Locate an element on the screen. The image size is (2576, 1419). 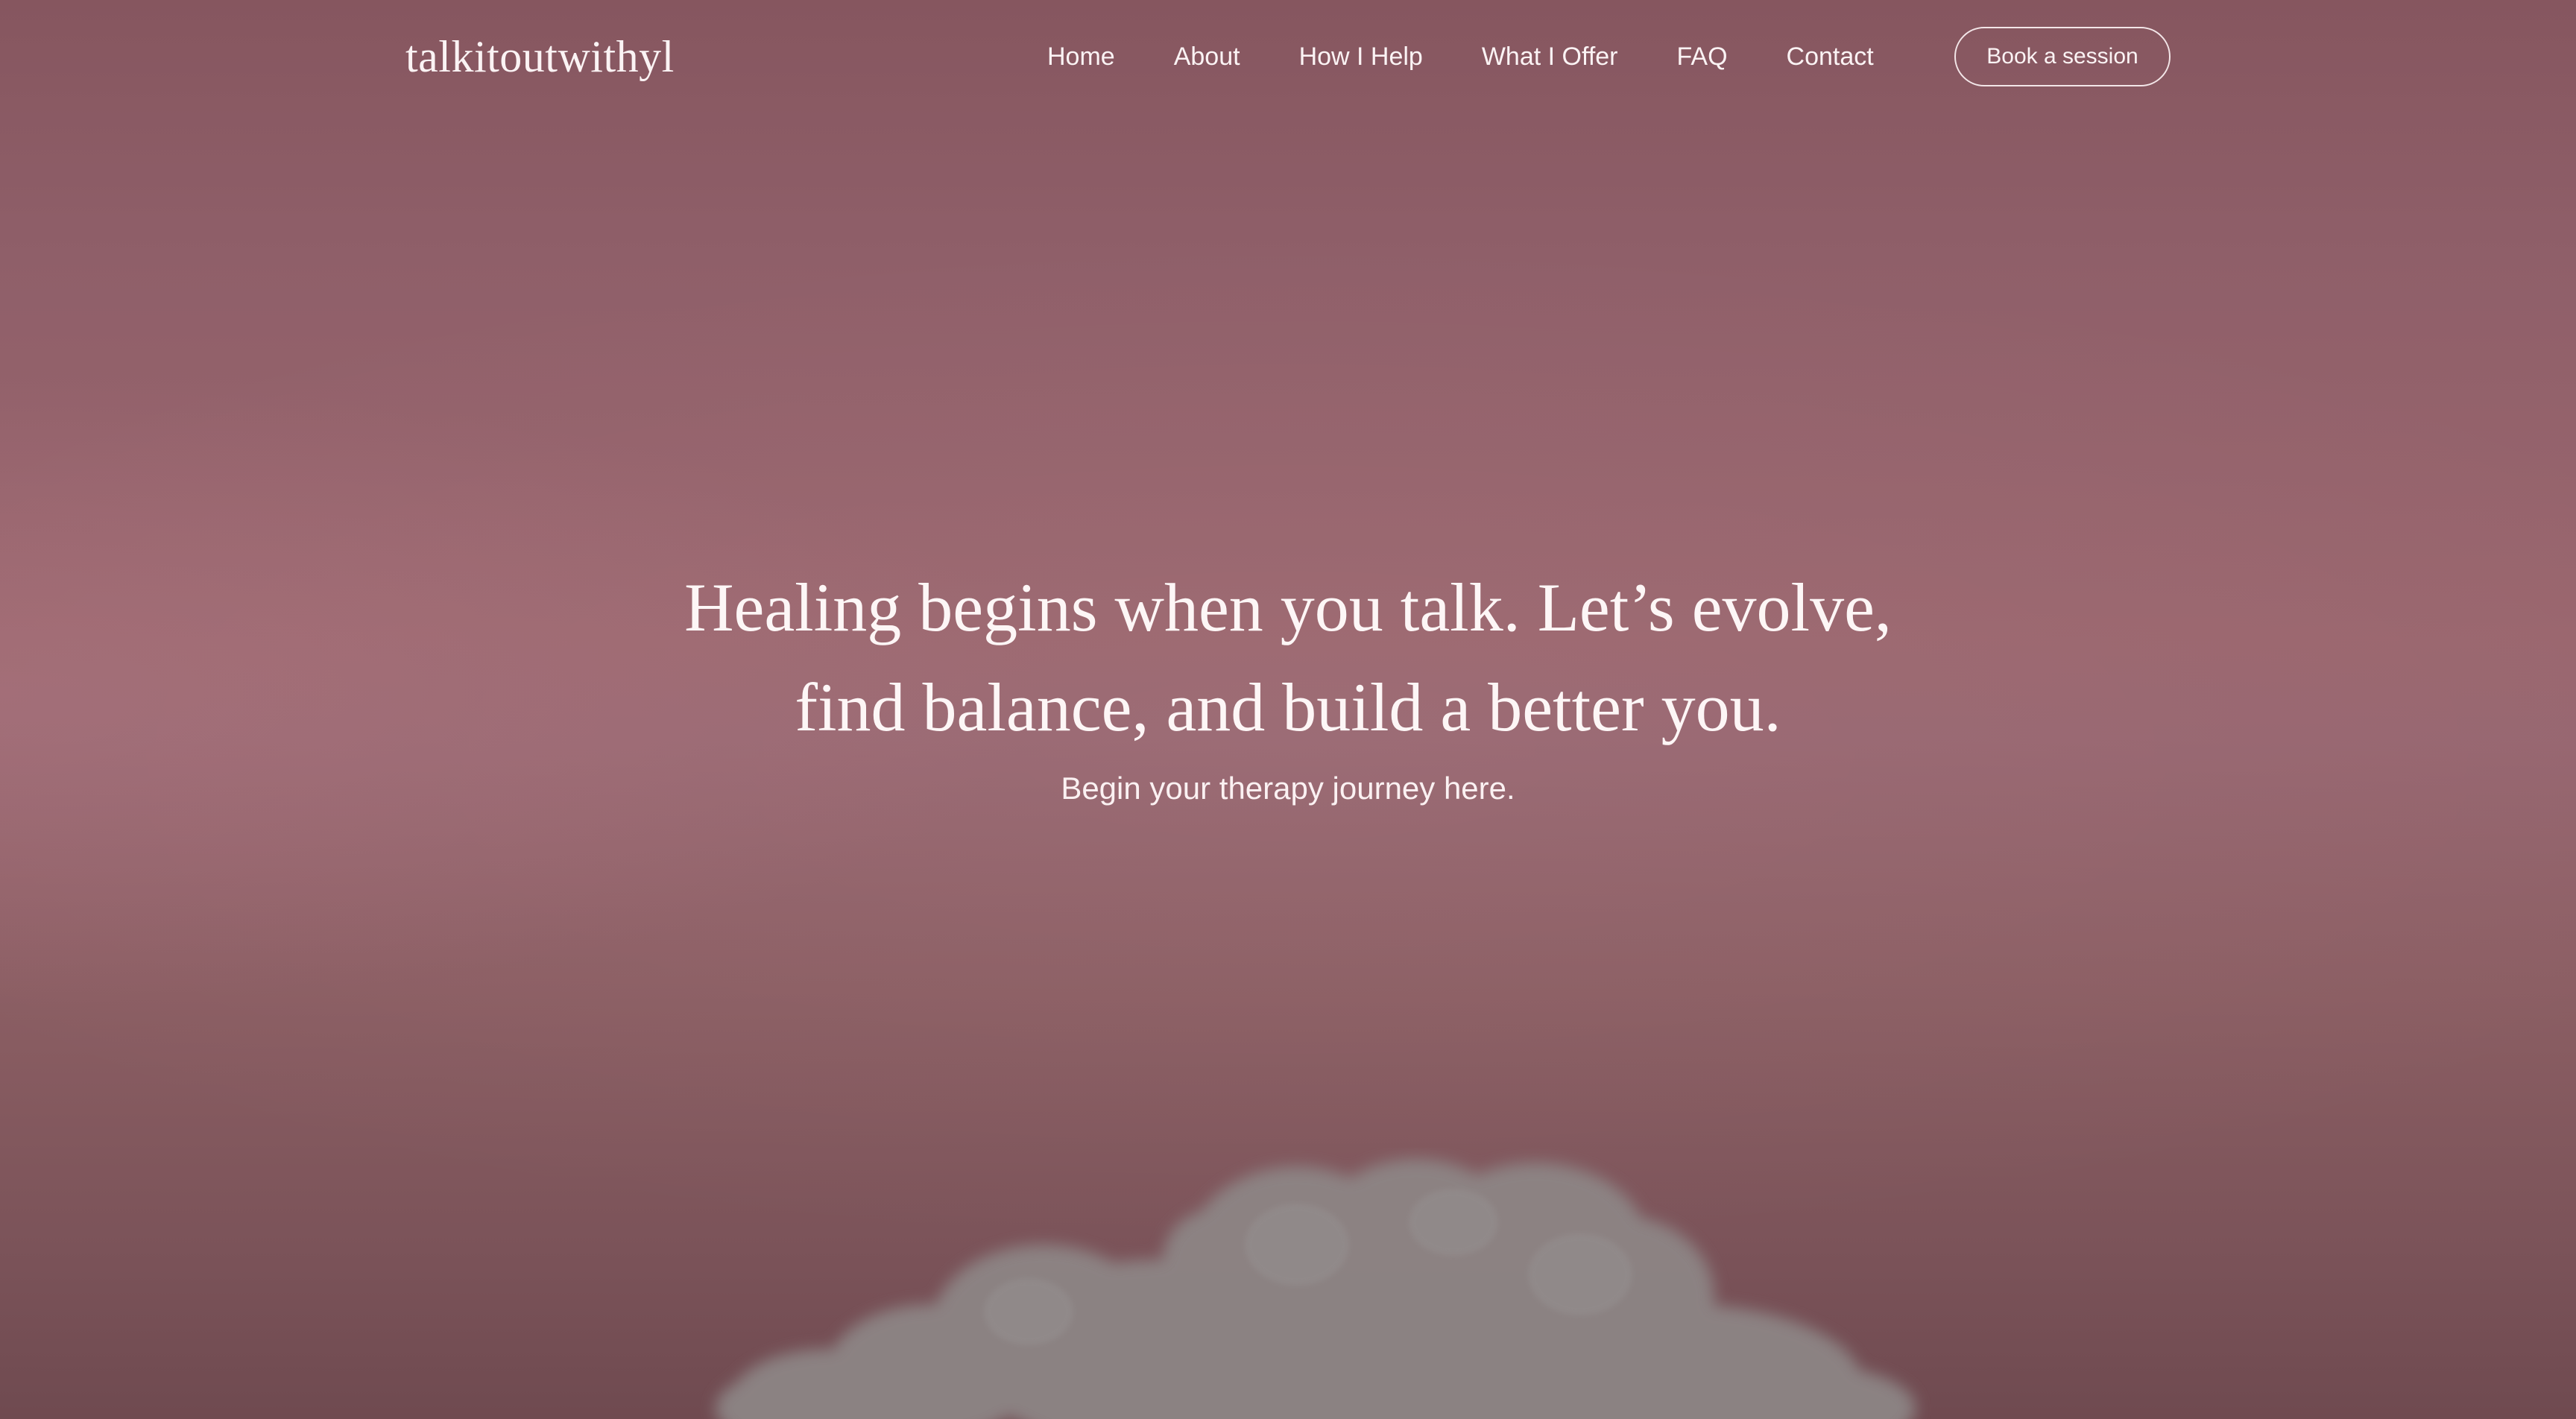
nav-link-contact: Contact is located at coordinates (1831, 56).